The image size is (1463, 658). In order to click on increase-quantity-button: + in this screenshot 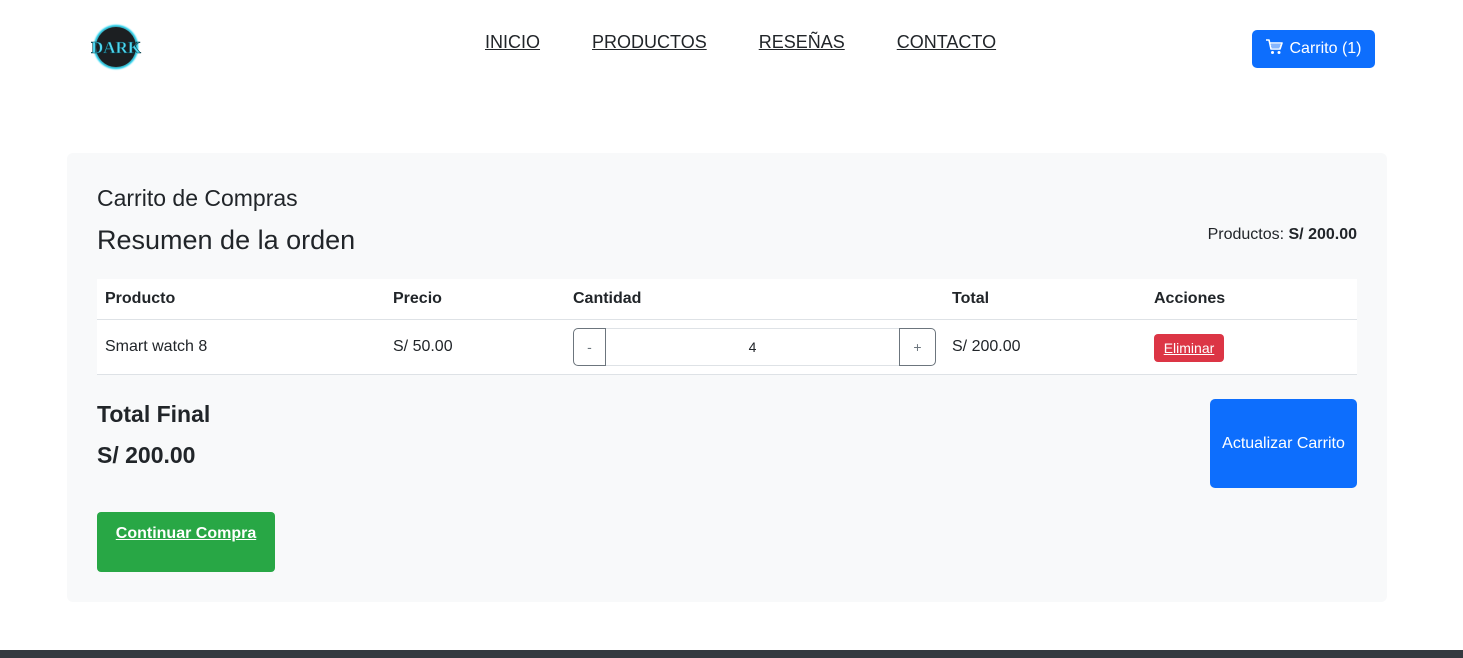, I will do `click(917, 347)`.